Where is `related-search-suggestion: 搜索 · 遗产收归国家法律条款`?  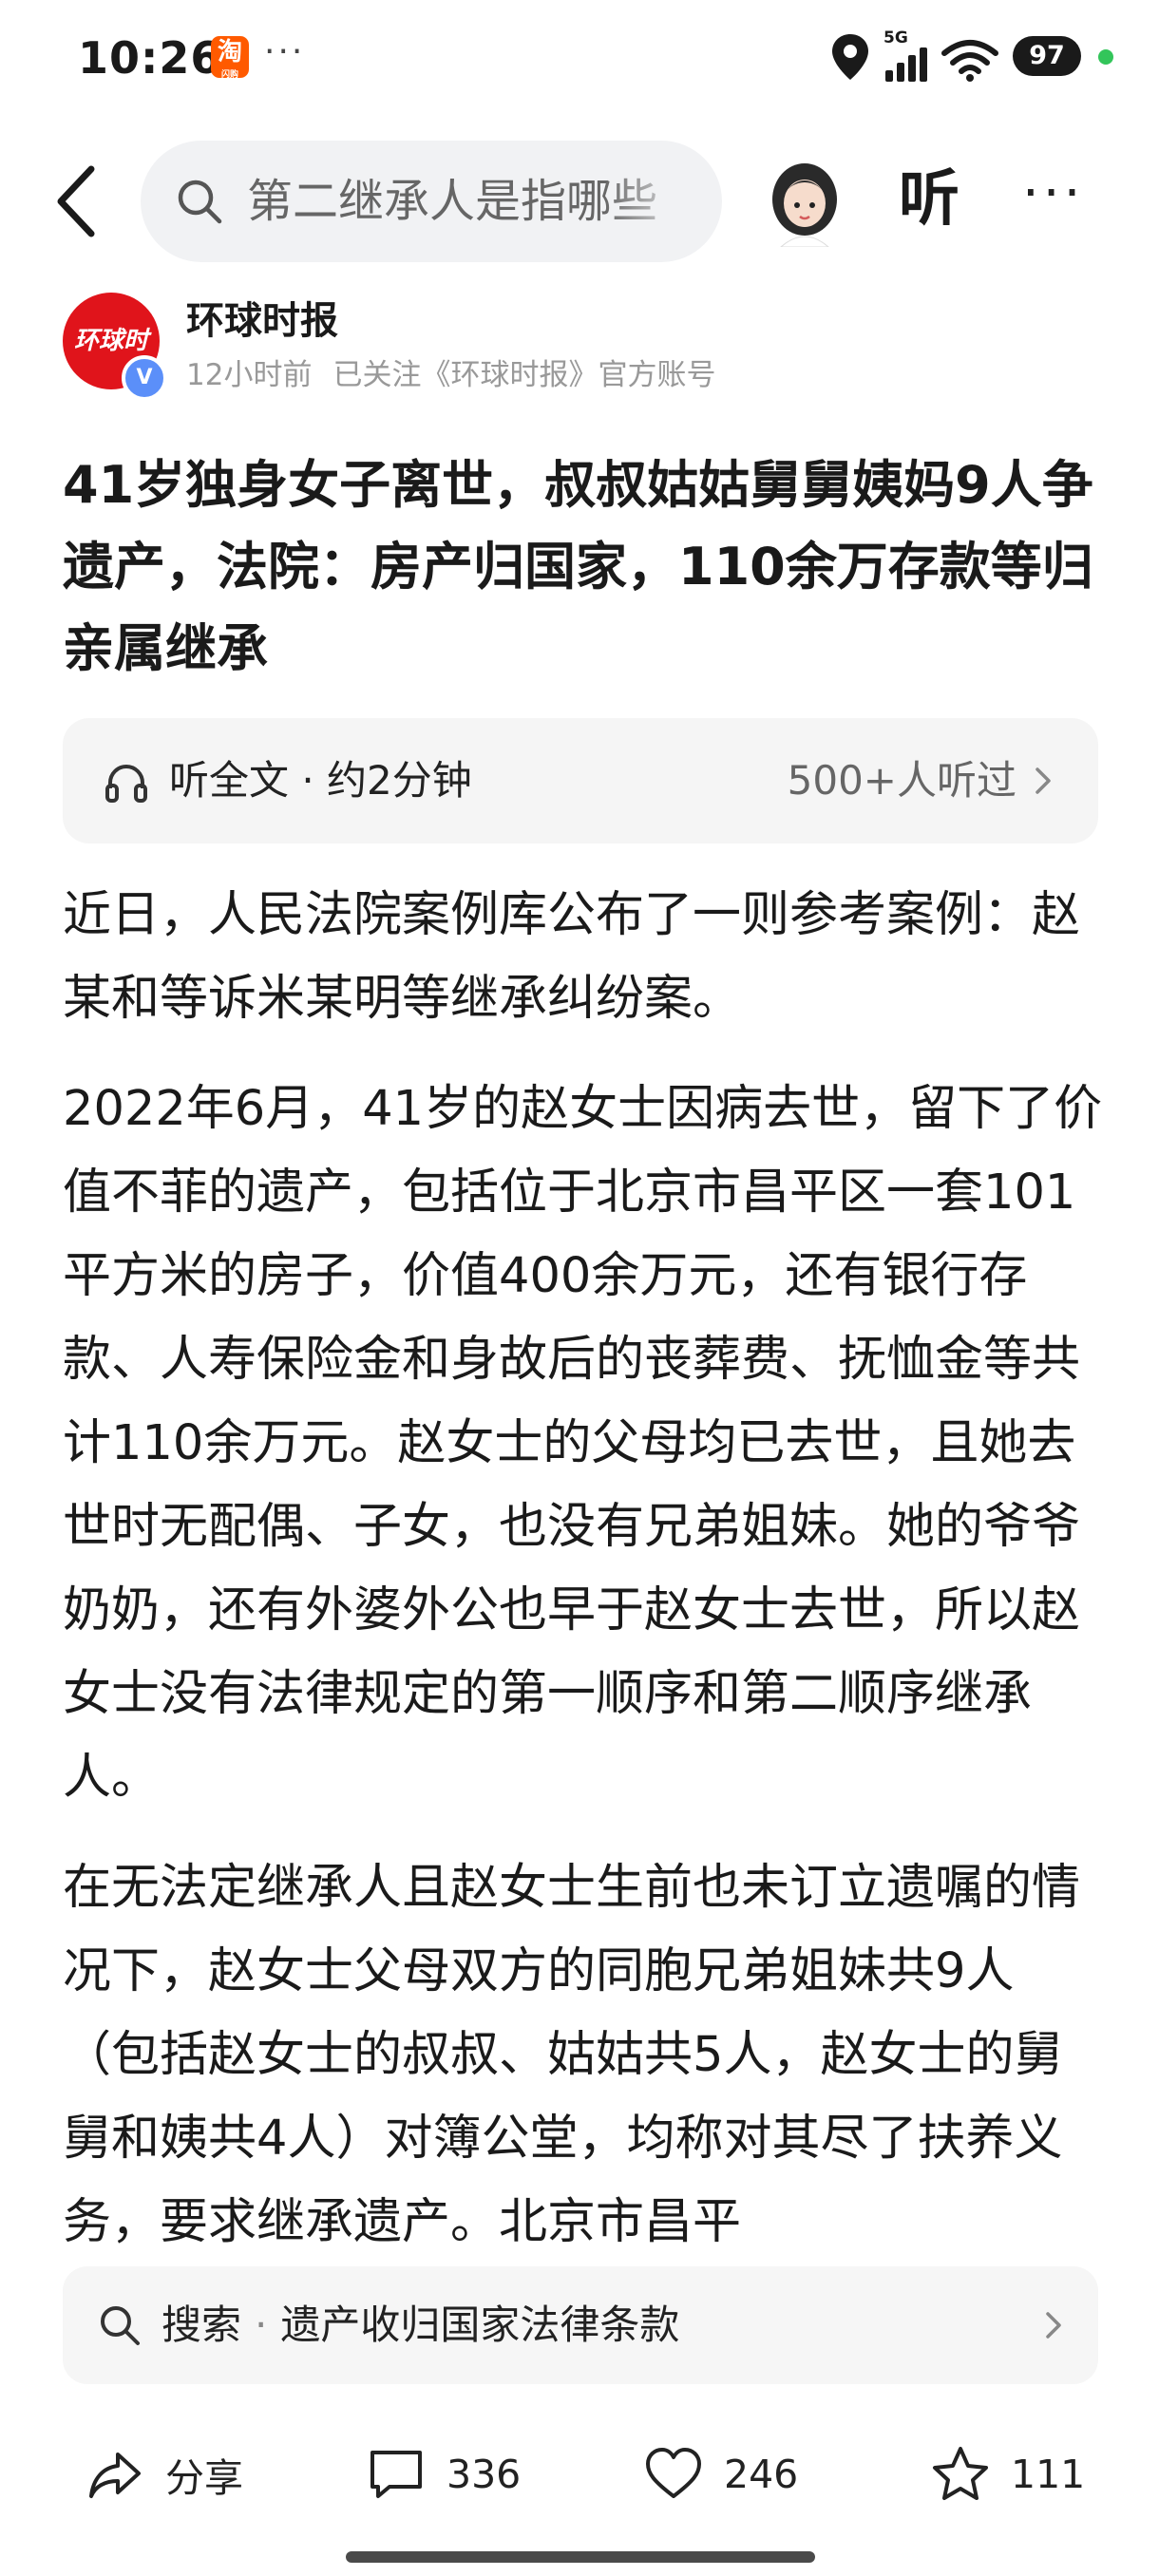 related-search-suggestion: 搜索 · 遗产收归国家法律条款 is located at coordinates (580, 2325).